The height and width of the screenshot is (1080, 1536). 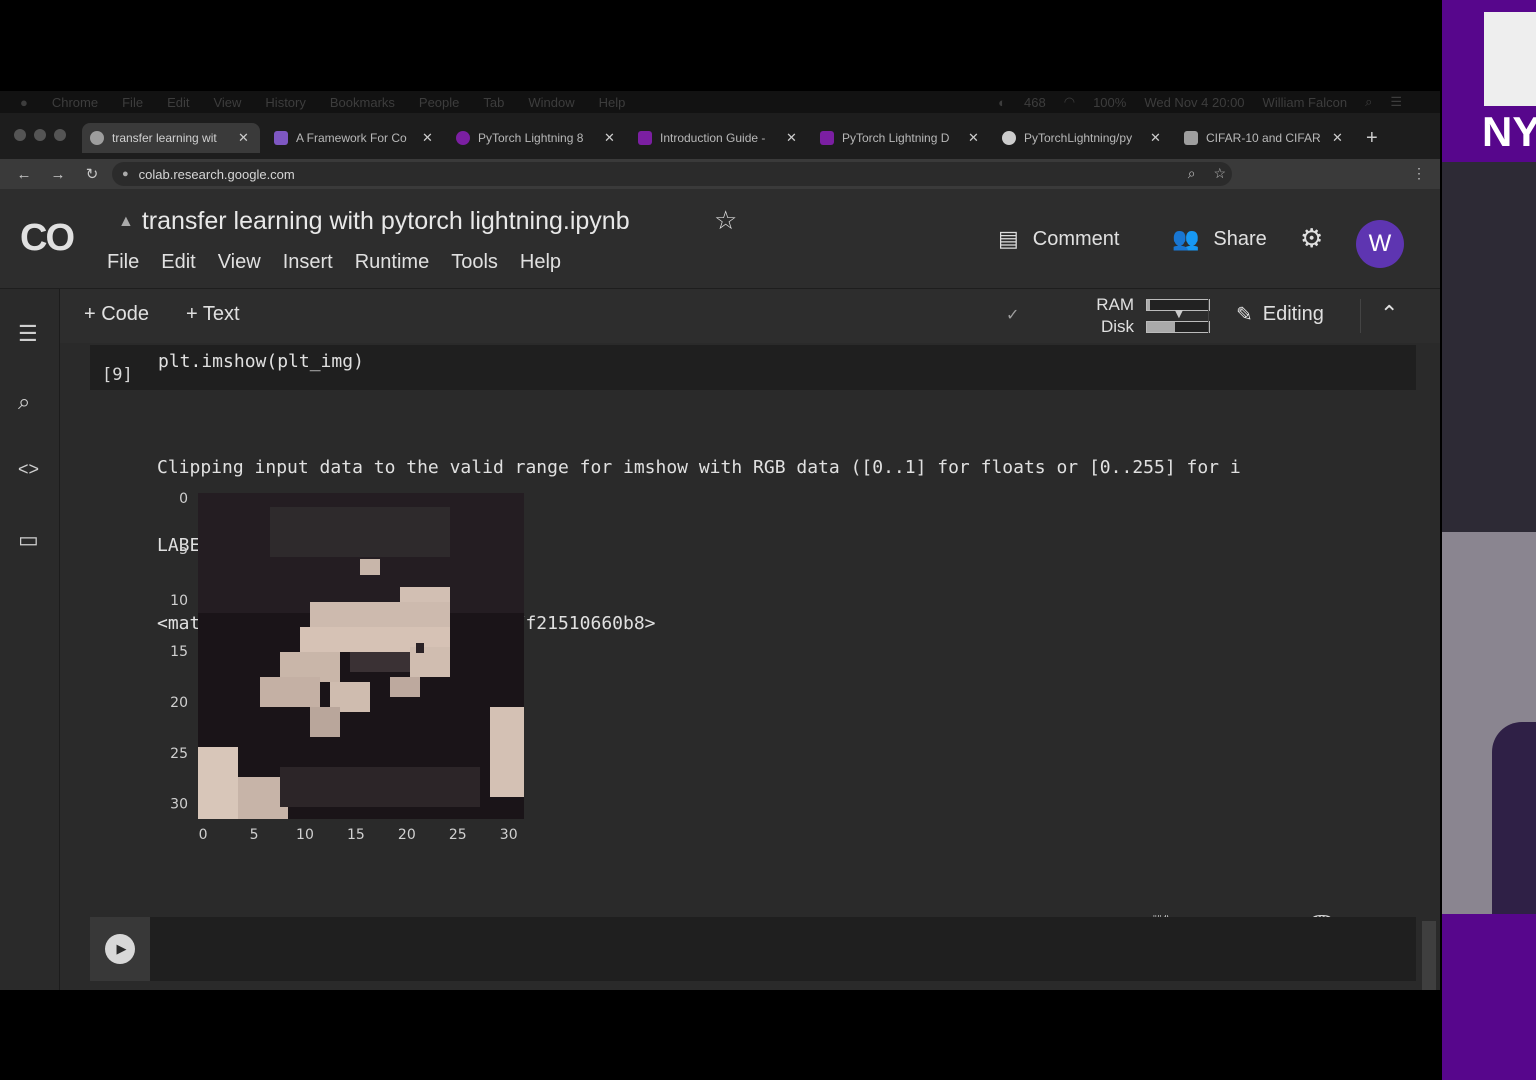 What do you see at coordinates (285, 102) in the screenshot?
I see `menubar-item-history: History` at bounding box center [285, 102].